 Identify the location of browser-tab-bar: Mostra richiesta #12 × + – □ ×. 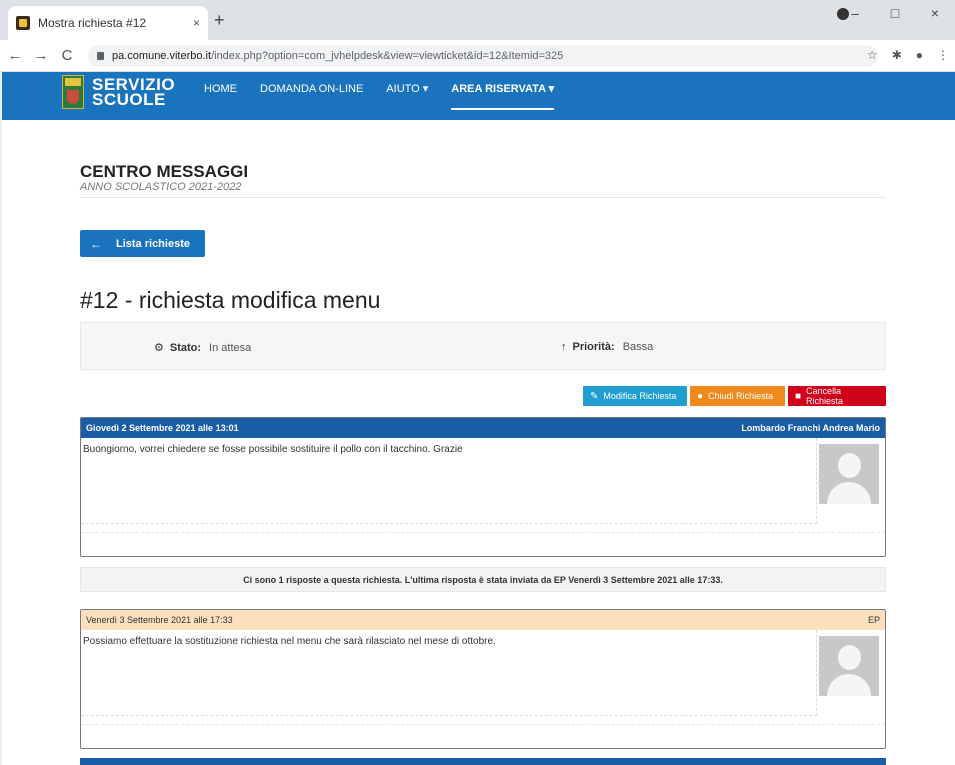
(477, 20).